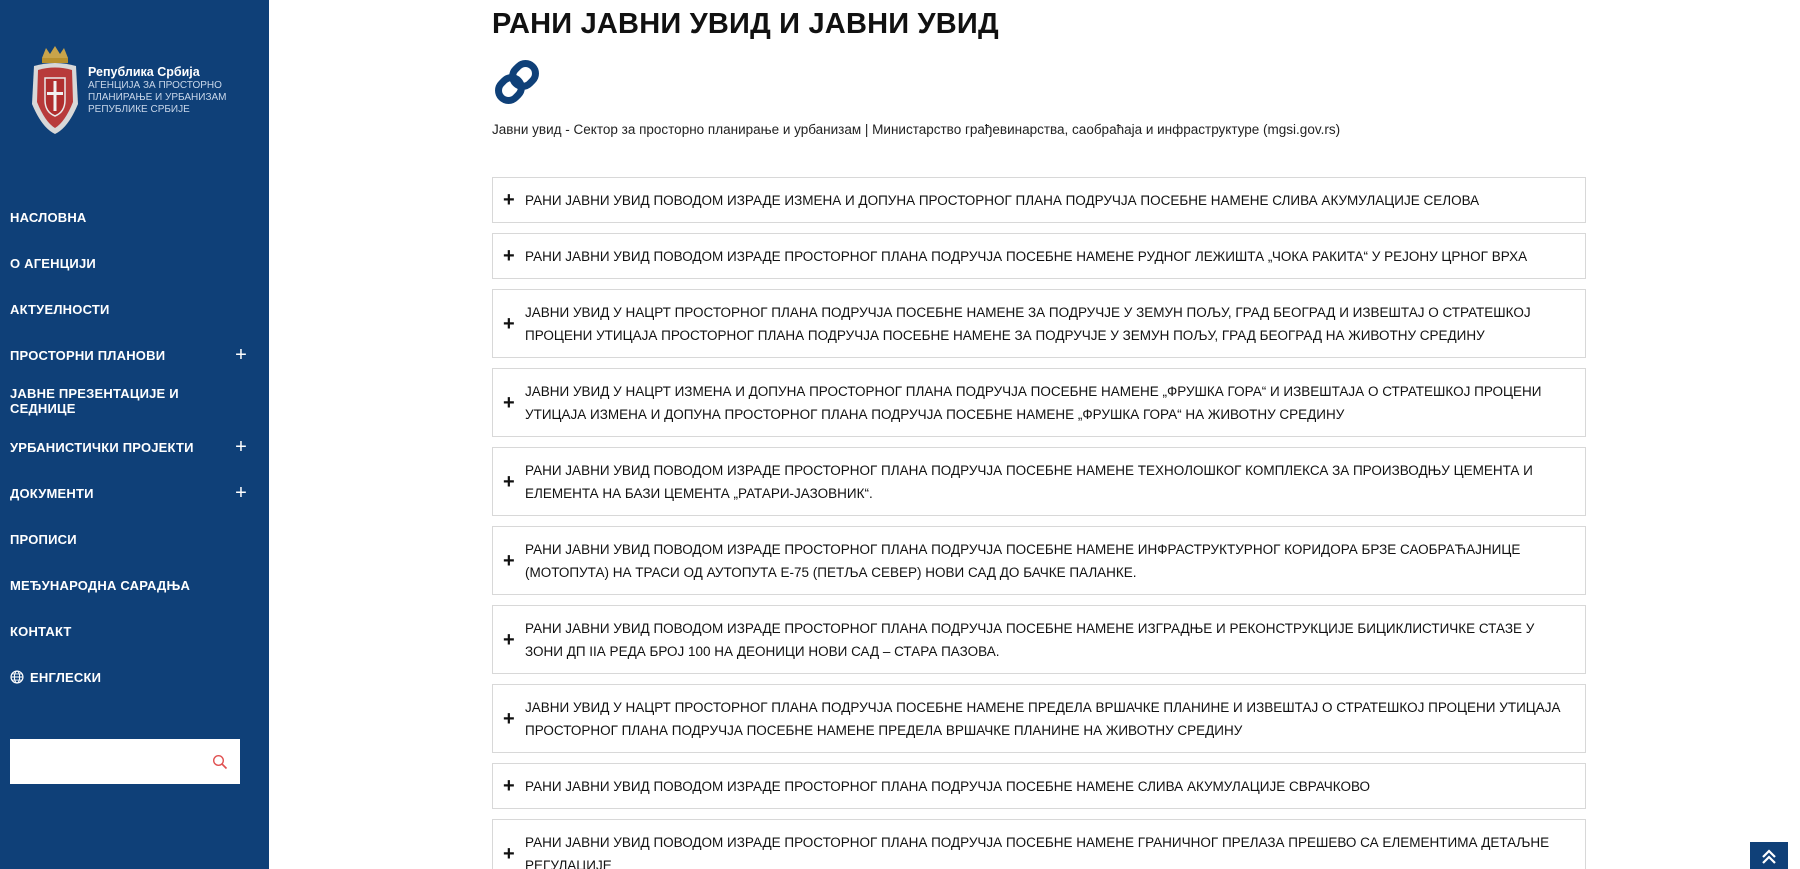  Describe the element at coordinates (220, 762) in the screenshot. I see `search-icon` at that location.